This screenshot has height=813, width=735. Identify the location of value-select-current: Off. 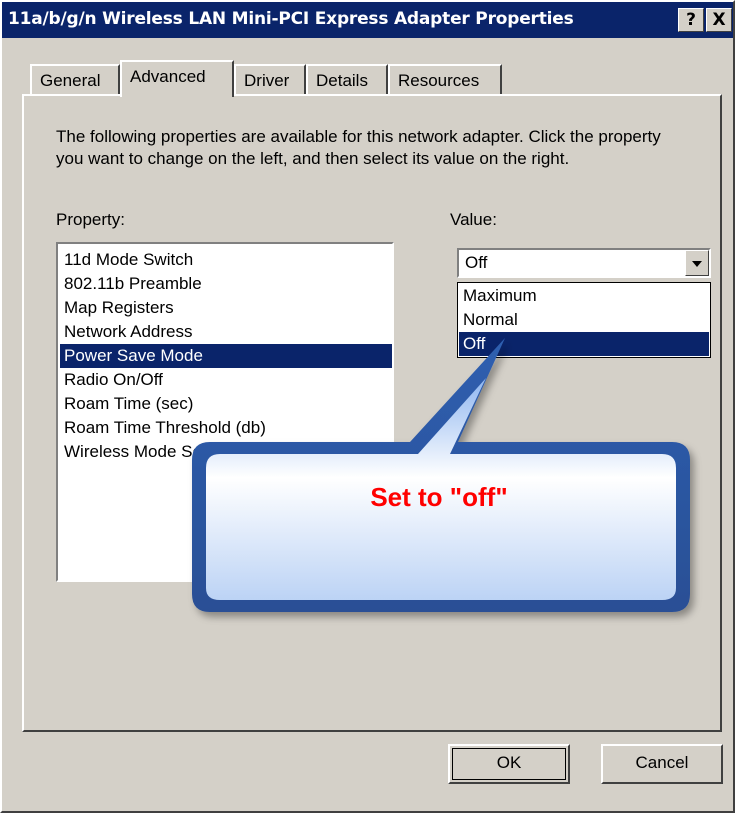
(476, 262).